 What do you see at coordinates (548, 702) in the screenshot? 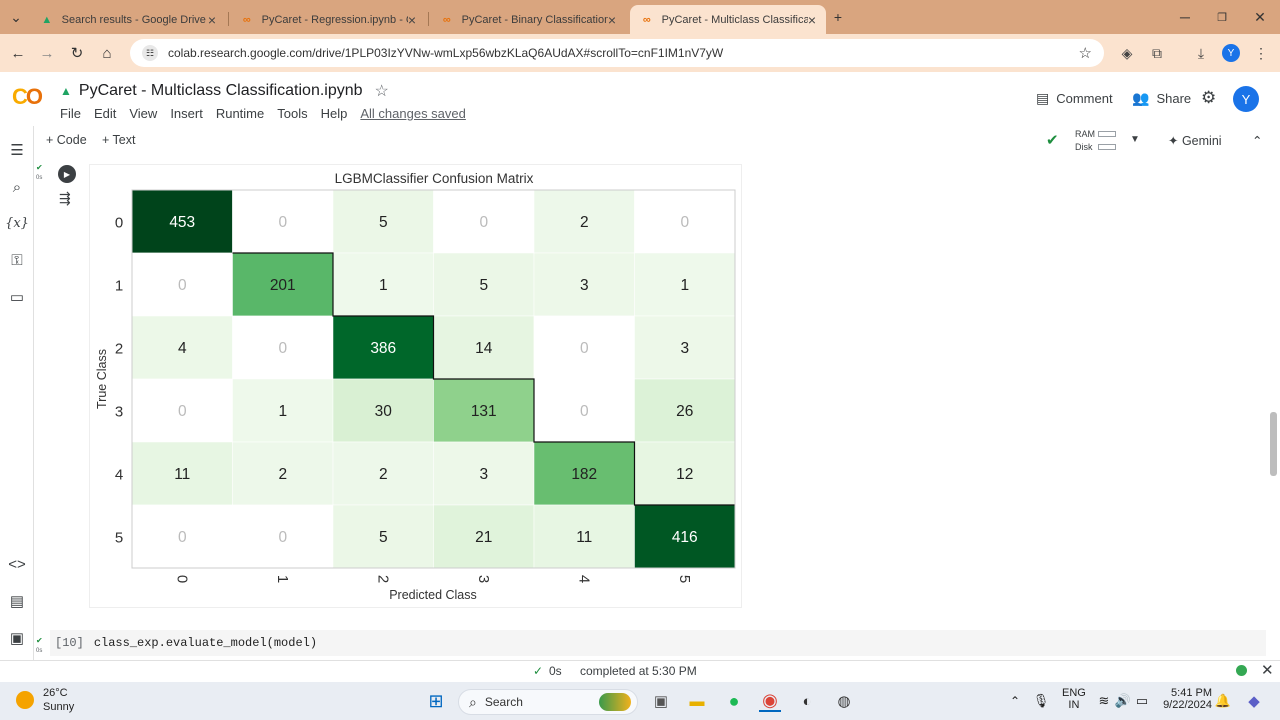
I see `taskbar-search: ⌕ Search` at bounding box center [548, 702].